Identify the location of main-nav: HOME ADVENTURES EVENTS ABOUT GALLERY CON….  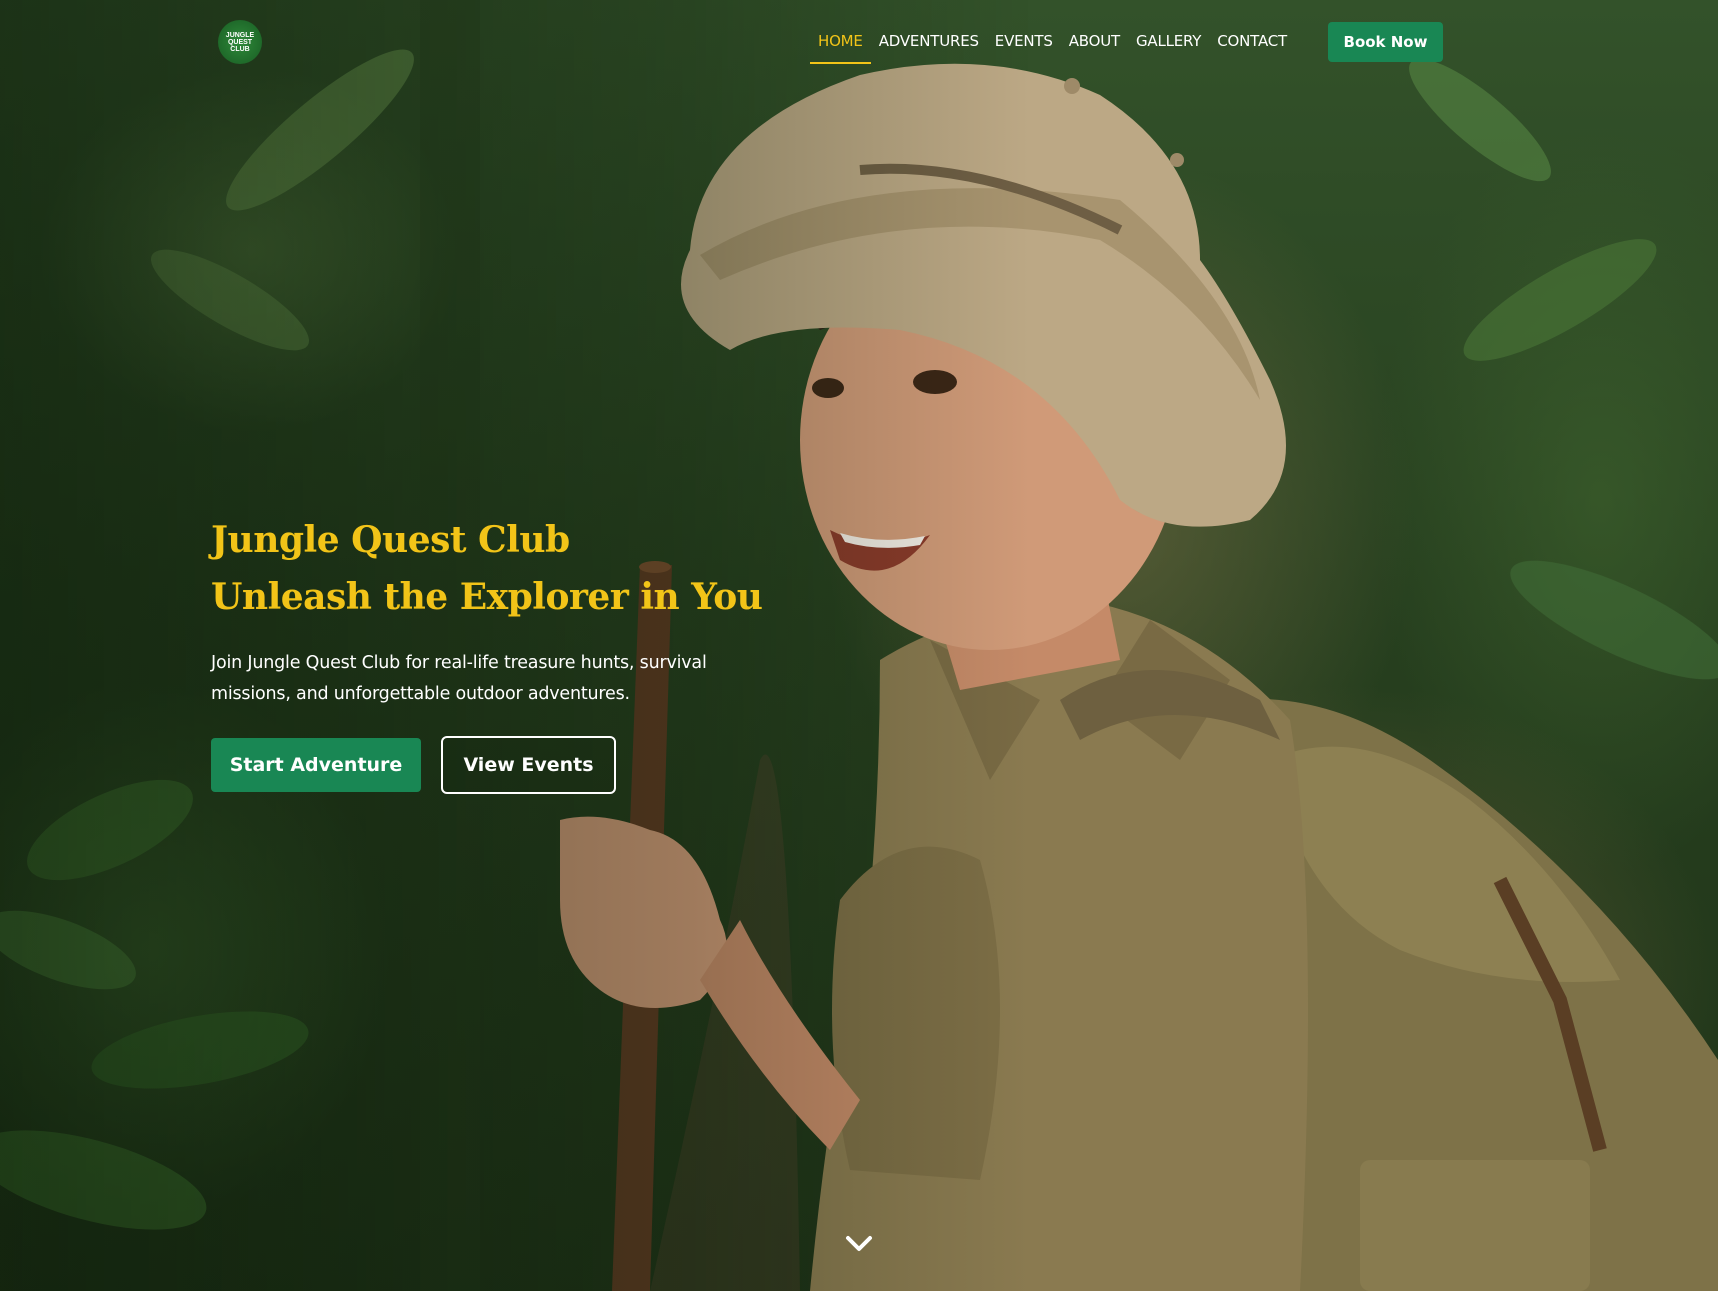
(1052, 47).